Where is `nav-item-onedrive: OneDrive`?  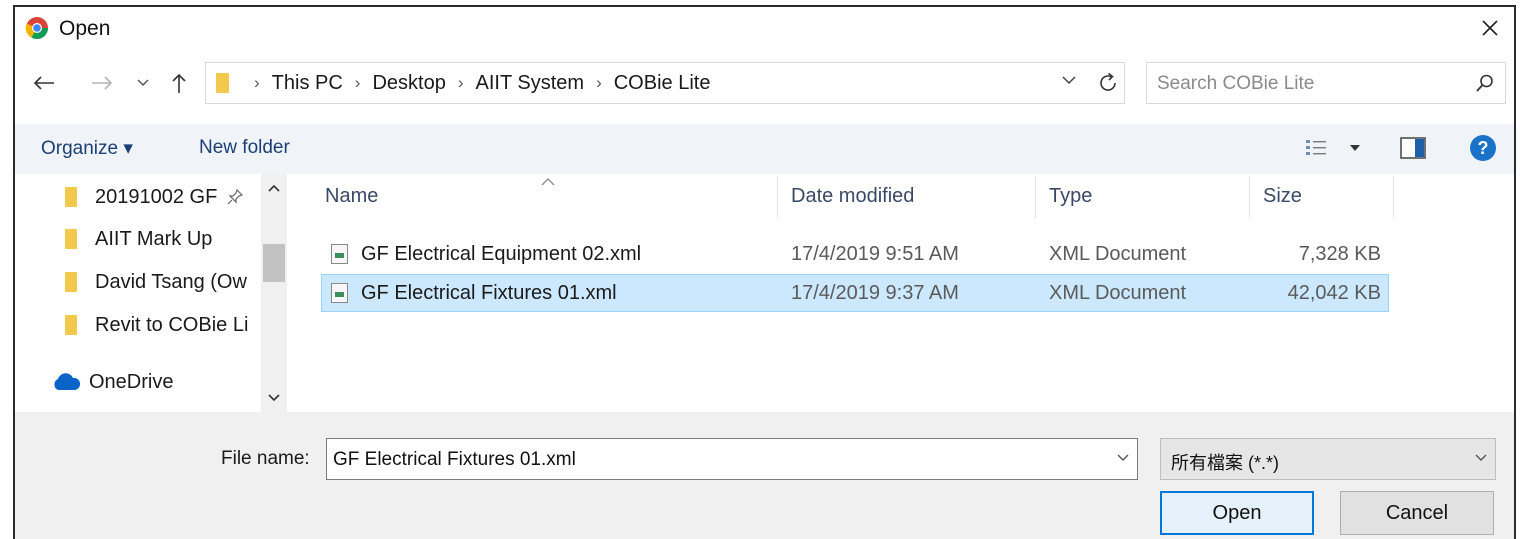
nav-item-onedrive: OneDrive is located at coordinates (112, 382).